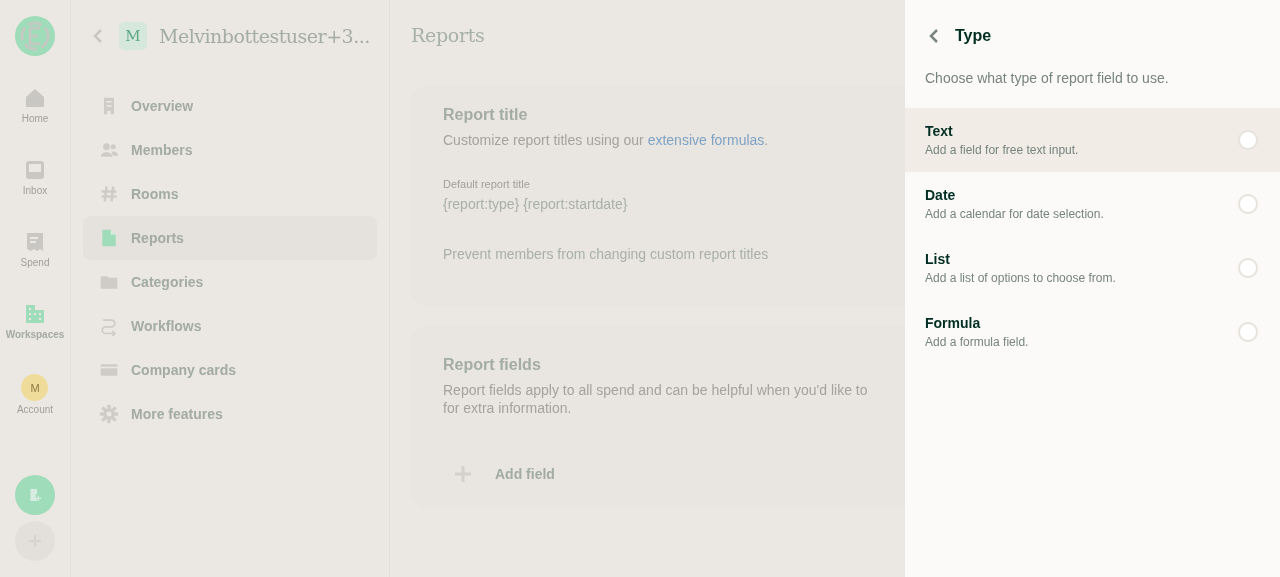 The height and width of the screenshot is (577, 1280). What do you see at coordinates (1092, 140) in the screenshot?
I see `type-option: Text Add a field for free text input.` at bounding box center [1092, 140].